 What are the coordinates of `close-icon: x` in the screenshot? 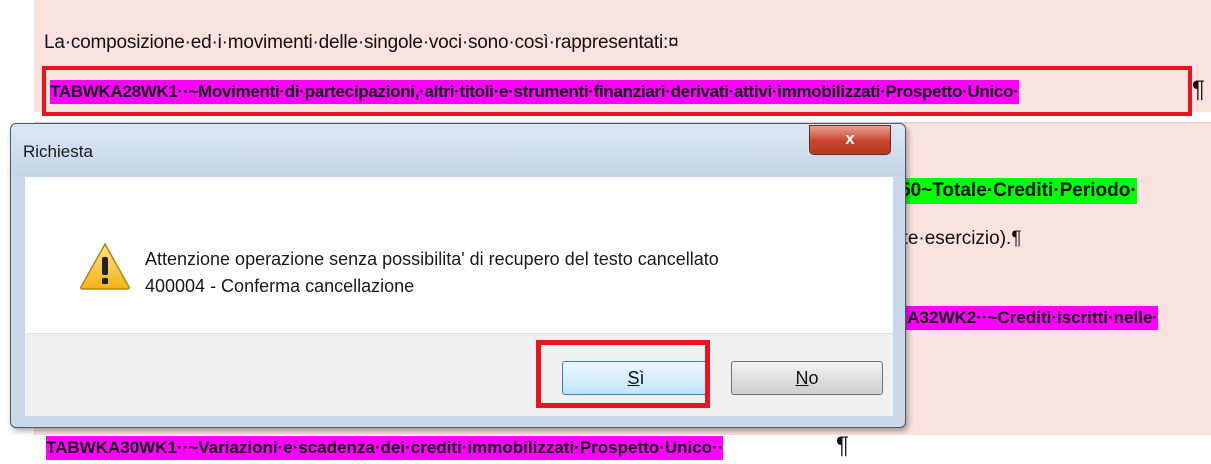 It's located at (850, 138).